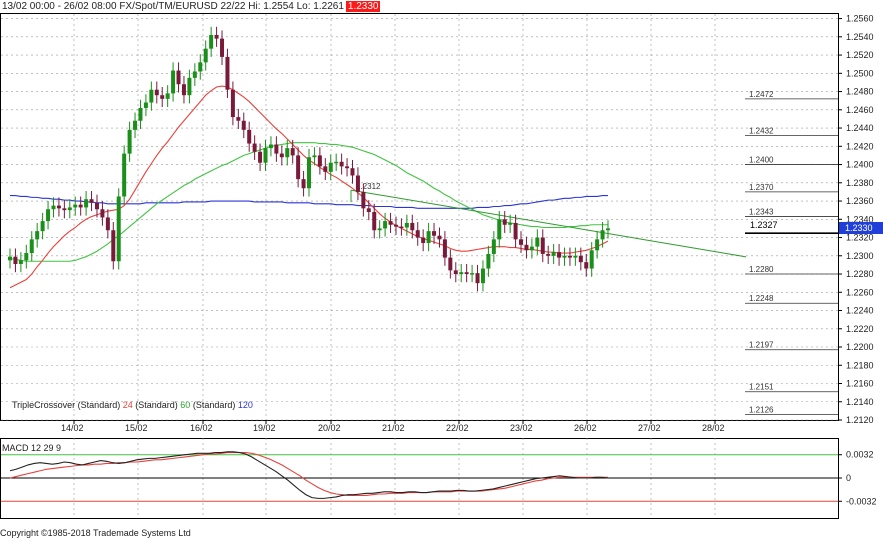 This screenshot has height=541, width=883. I want to click on legend-ma120: 120, so click(245, 405).